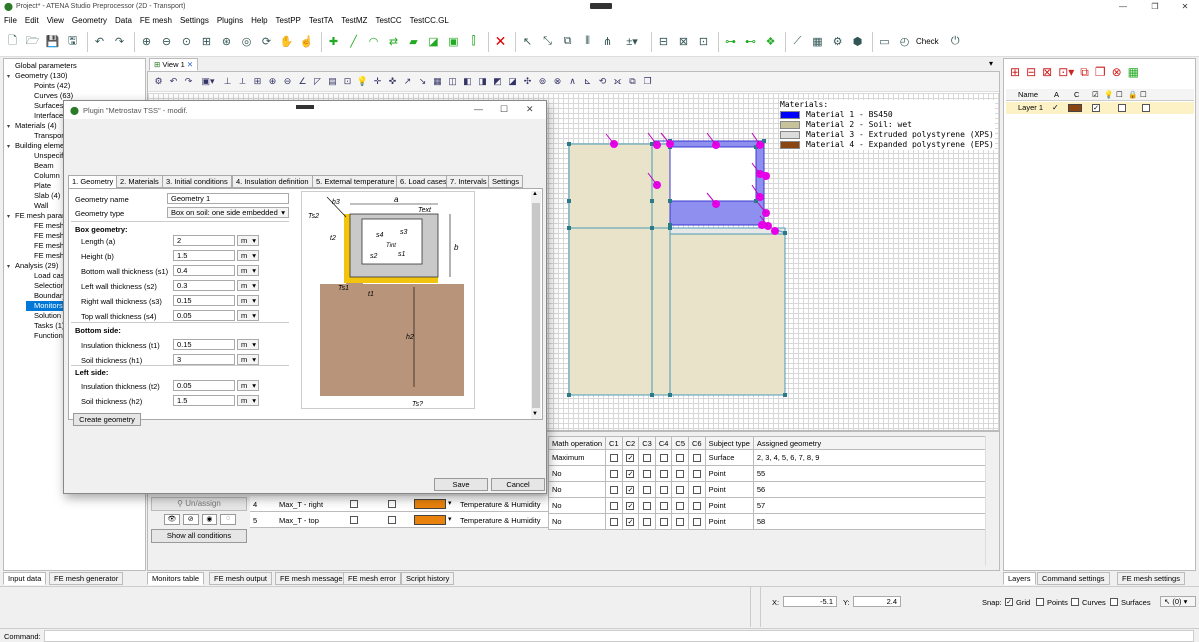  Describe the element at coordinates (204, 300) in the screenshot. I see `field-input: 0.15` at that location.